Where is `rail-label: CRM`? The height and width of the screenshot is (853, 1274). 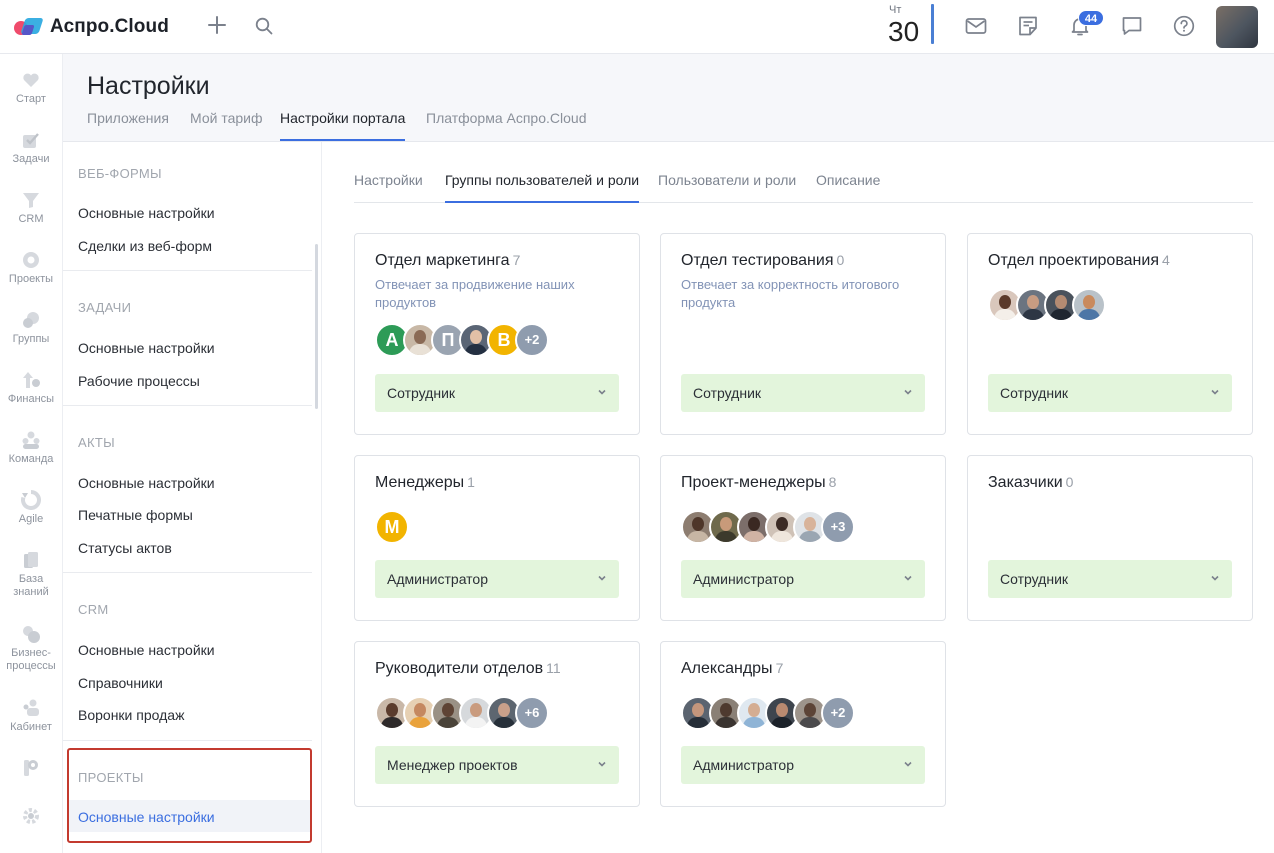
rail-label: CRM is located at coordinates (31, 219).